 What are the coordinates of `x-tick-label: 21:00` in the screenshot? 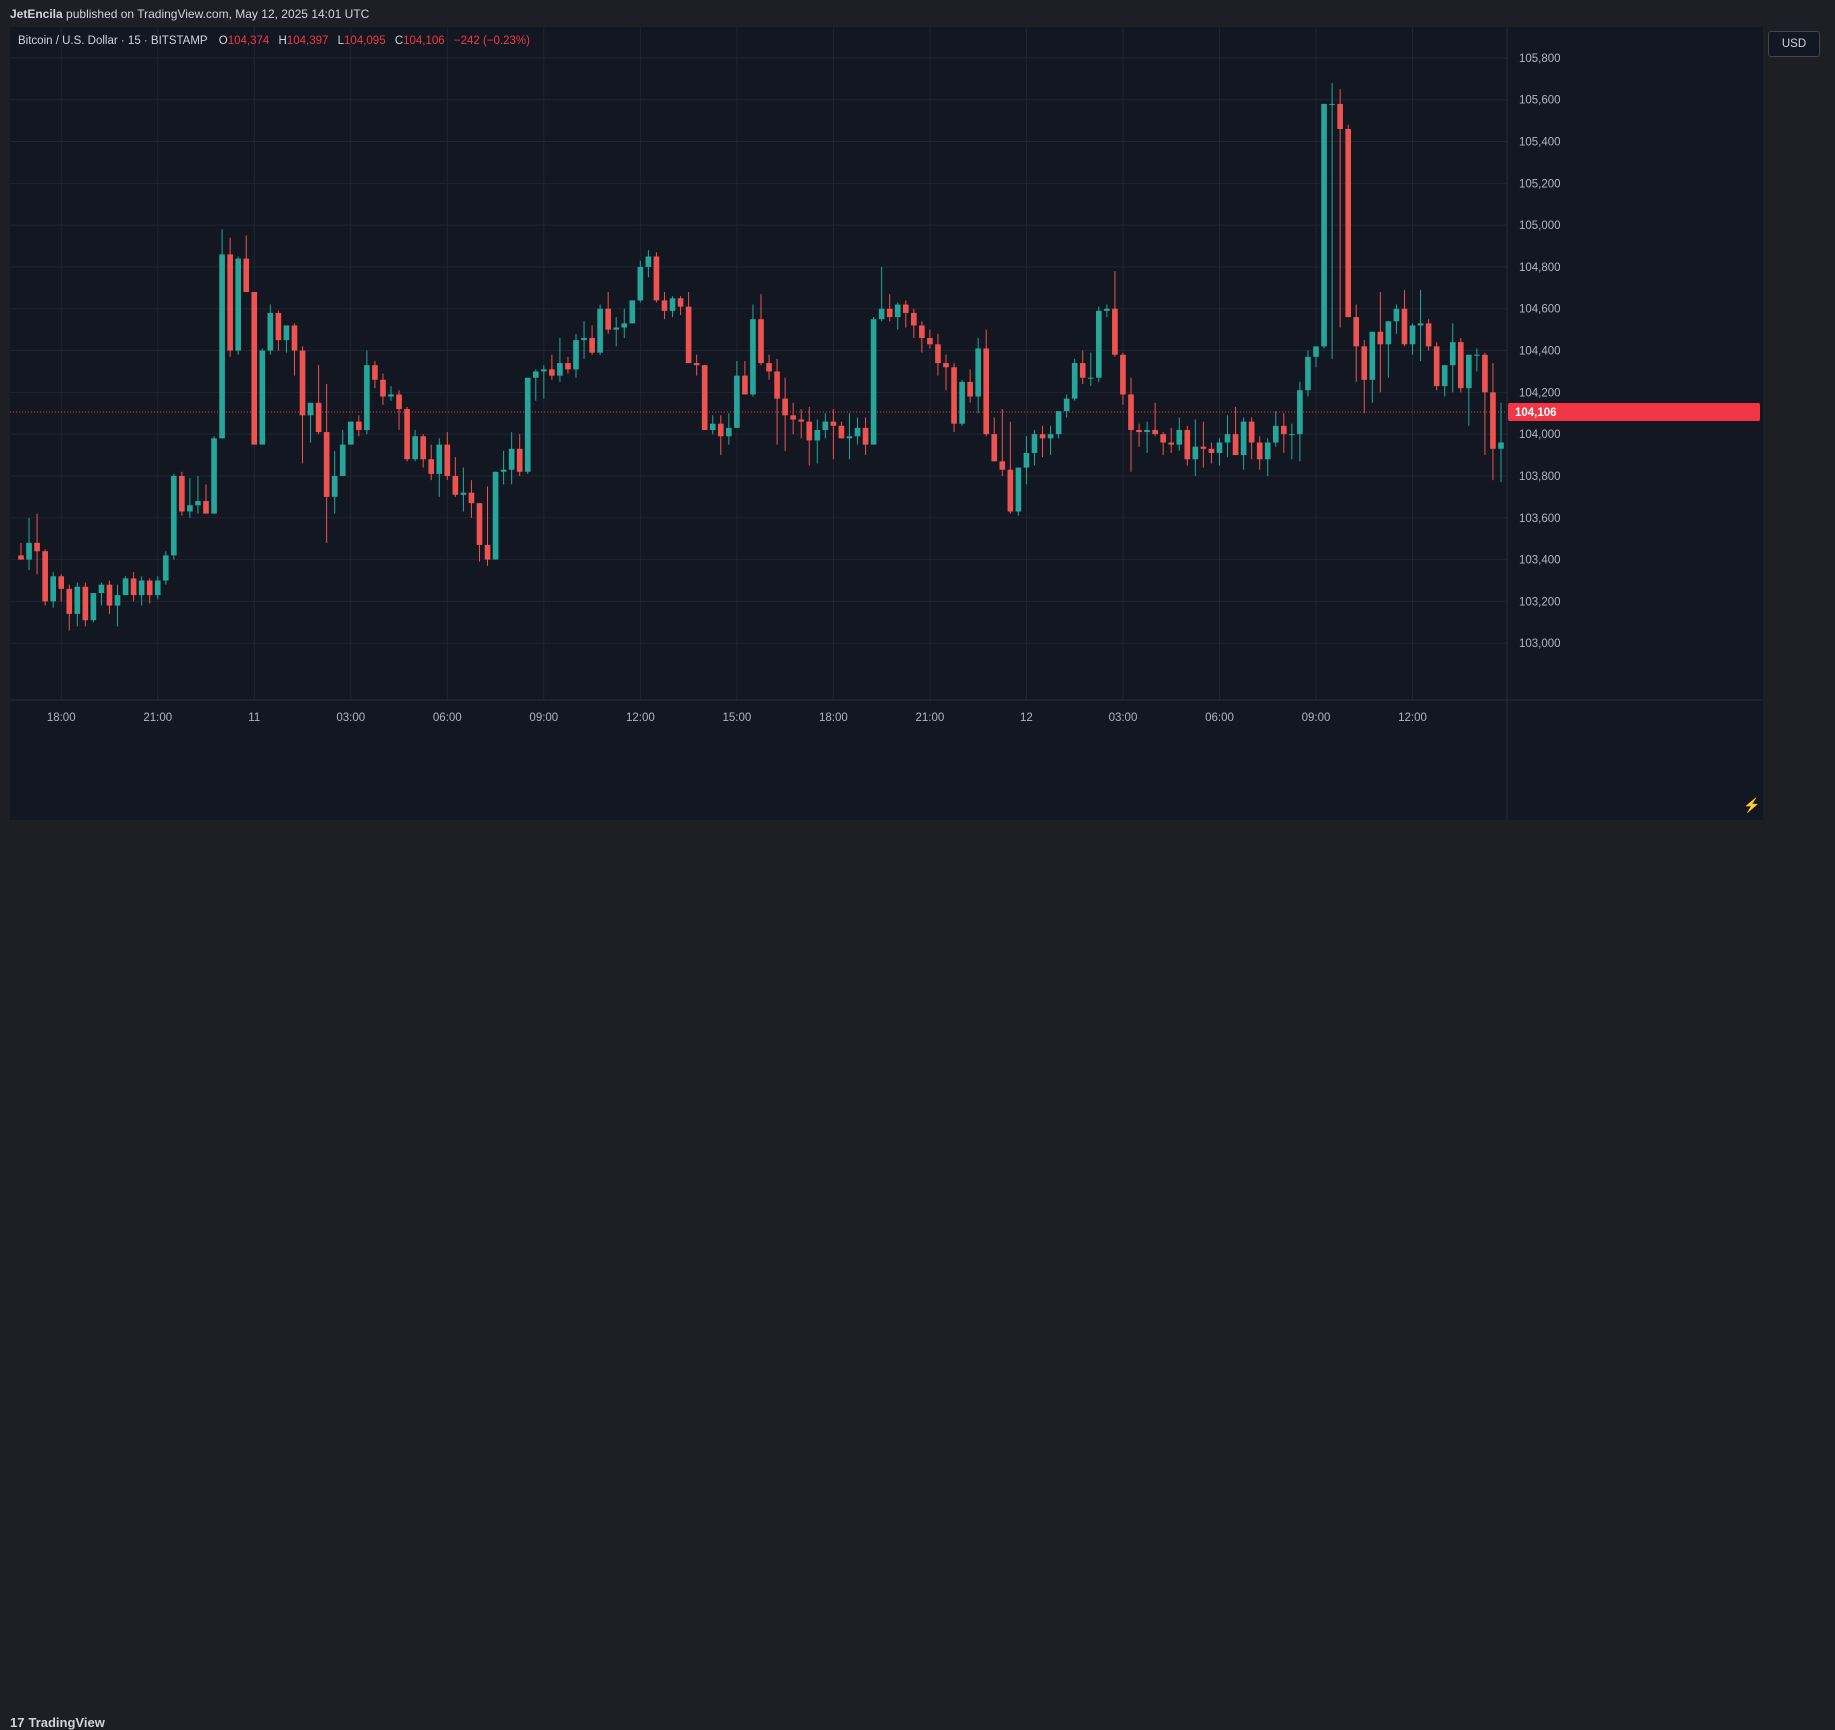 It's located at (157, 718).